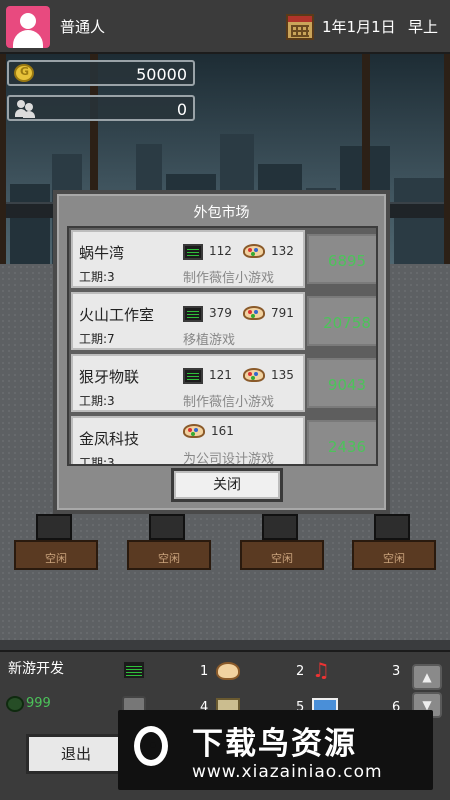 This screenshot has height=800, width=450. Describe the element at coordinates (220, 375) in the screenshot. I see `tech-points: 121` at that location.